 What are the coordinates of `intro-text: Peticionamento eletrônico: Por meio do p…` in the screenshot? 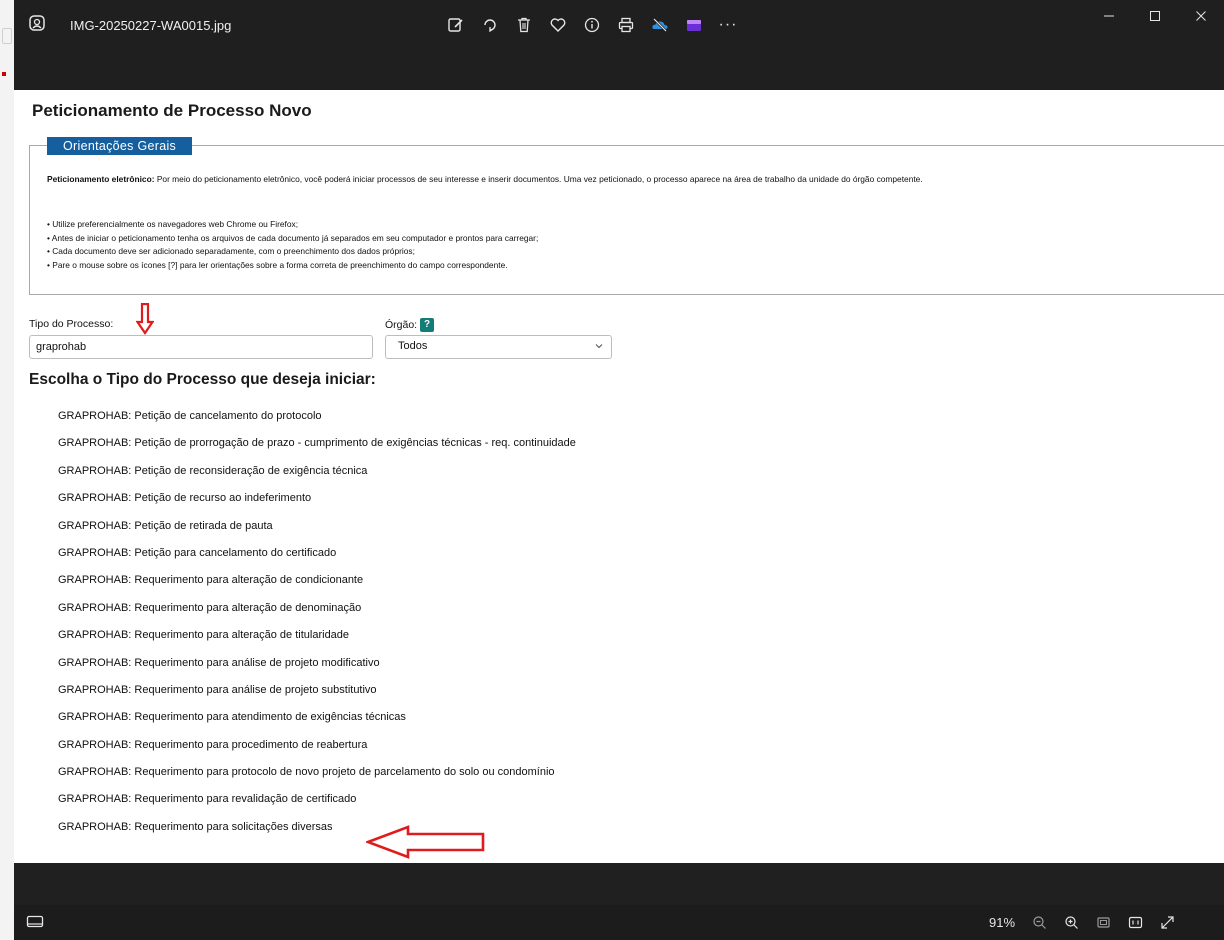 It's located at (485, 179).